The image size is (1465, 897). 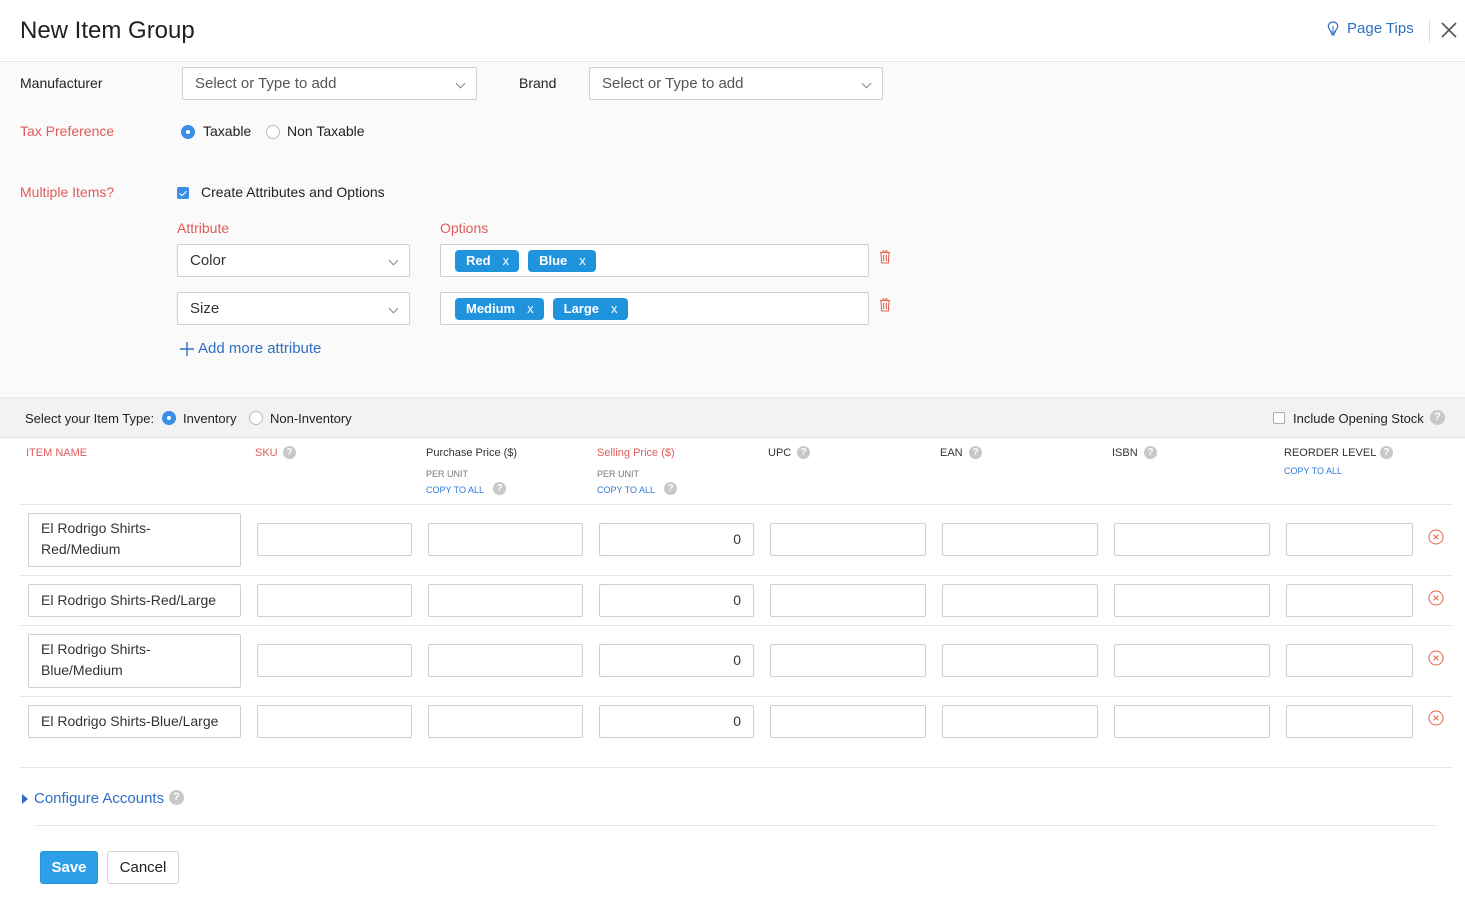 I want to click on caret-right-icon, so click(x=25, y=798).